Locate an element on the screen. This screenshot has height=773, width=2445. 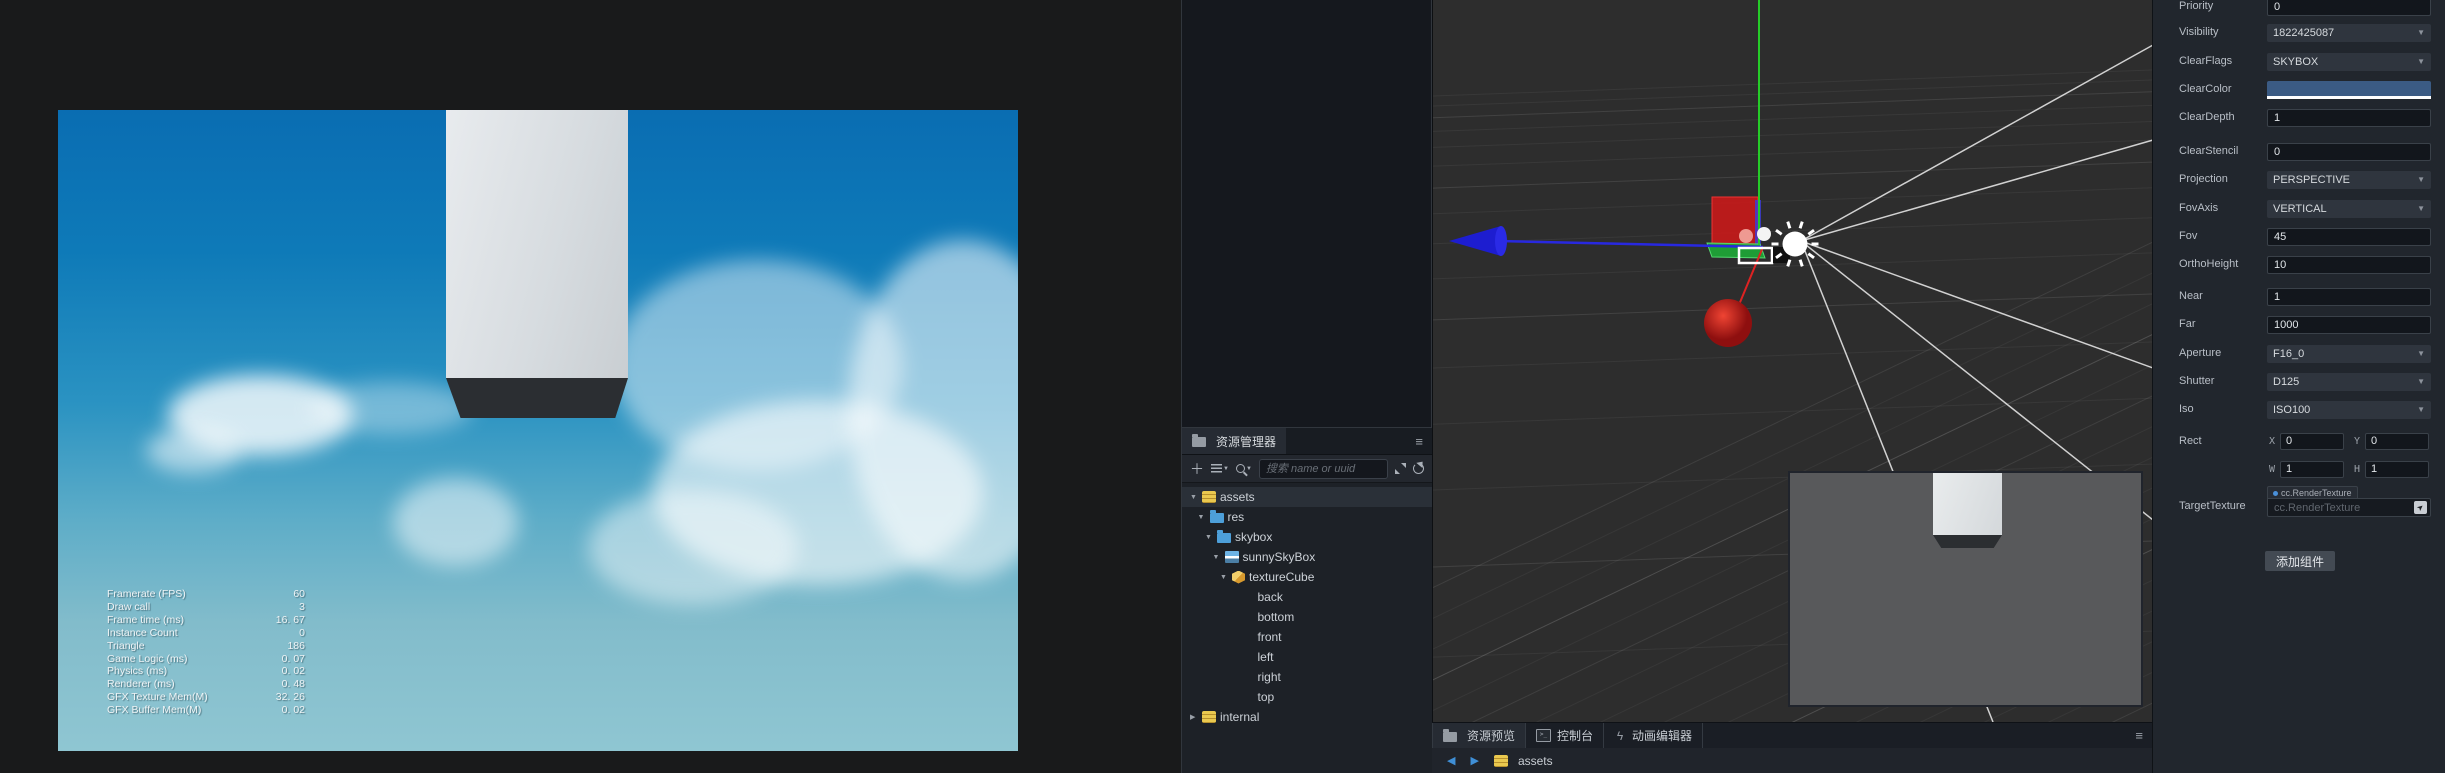
input-ClearDepth: 1 is located at coordinates (2349, 118).